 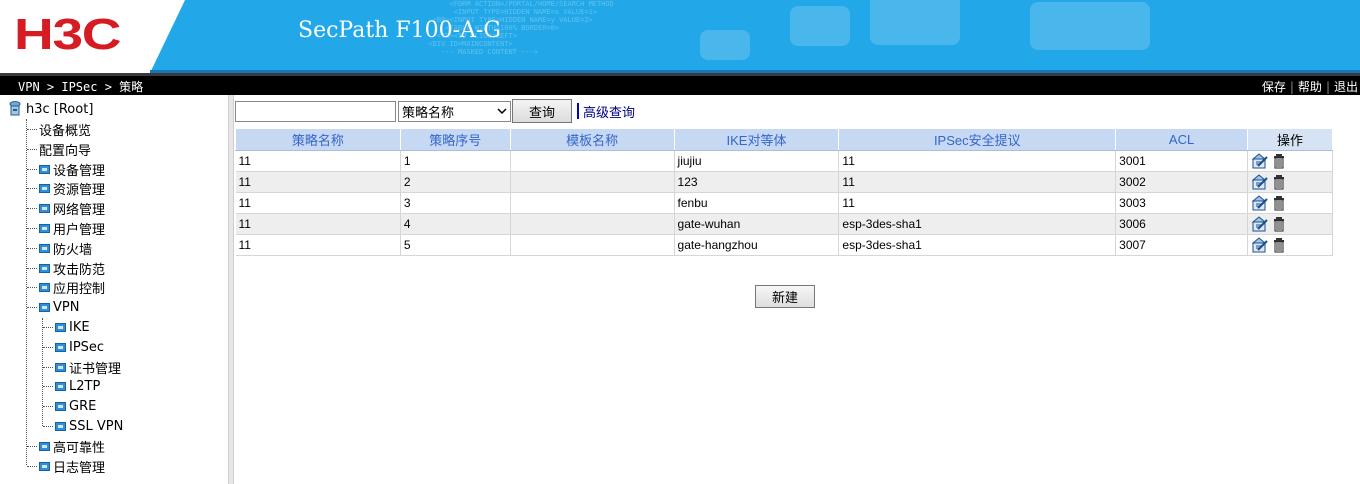 What do you see at coordinates (1182, 203) in the screenshot?
I see `cell-acl: 3003` at bounding box center [1182, 203].